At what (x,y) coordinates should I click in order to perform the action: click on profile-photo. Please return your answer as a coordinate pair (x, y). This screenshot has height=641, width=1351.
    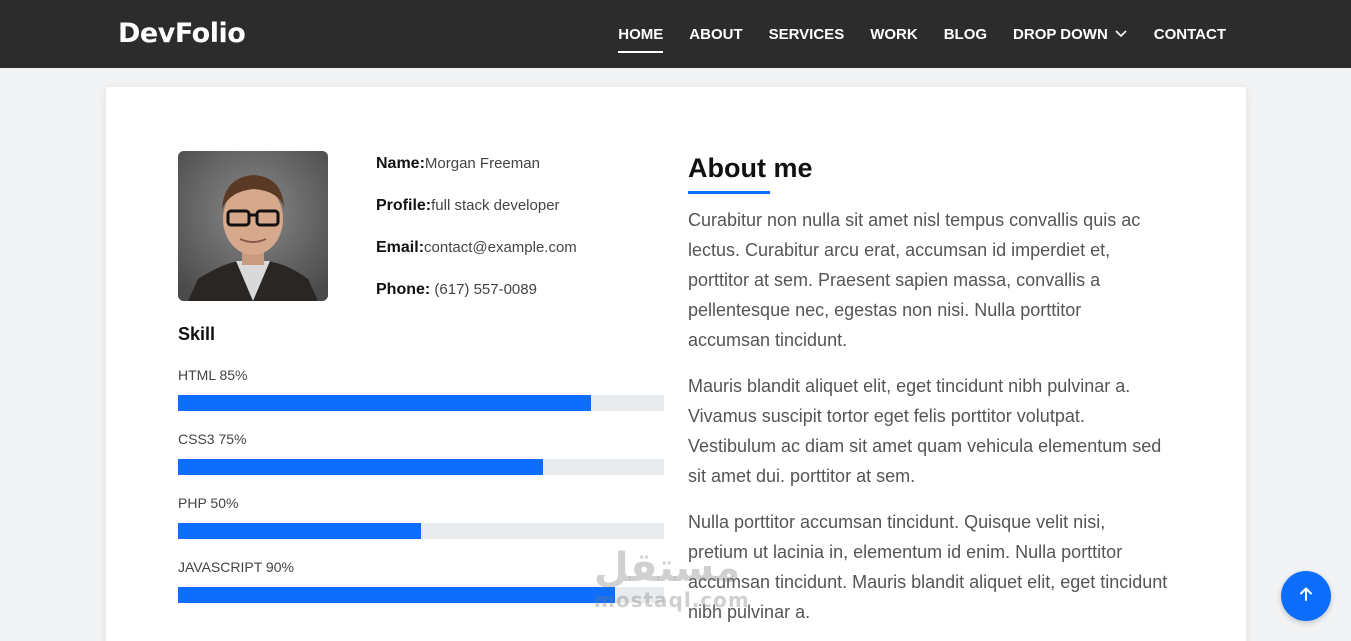
    Looking at the image, I should click on (253, 226).